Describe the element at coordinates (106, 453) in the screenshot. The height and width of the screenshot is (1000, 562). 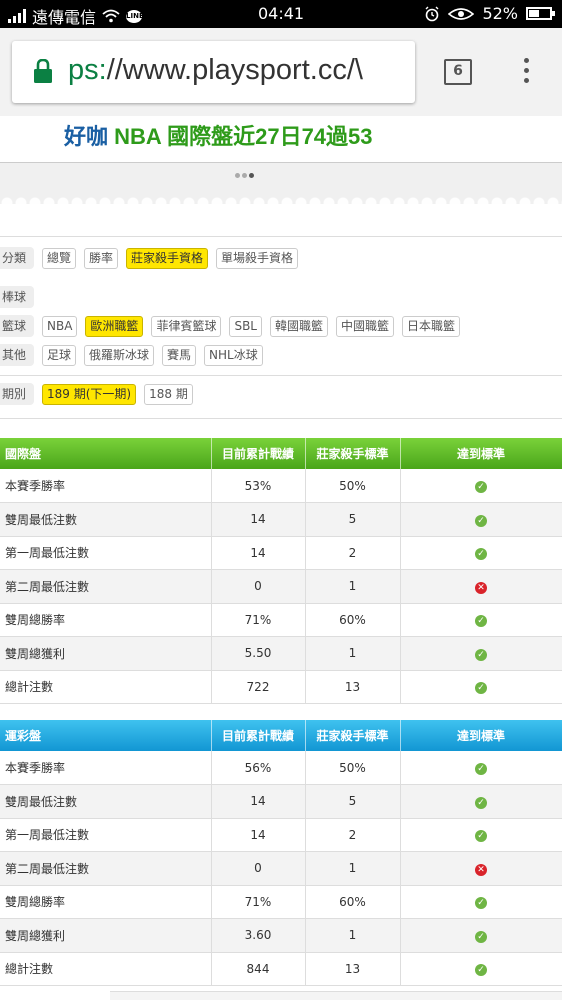
I see `column-header: 國際盤` at that location.